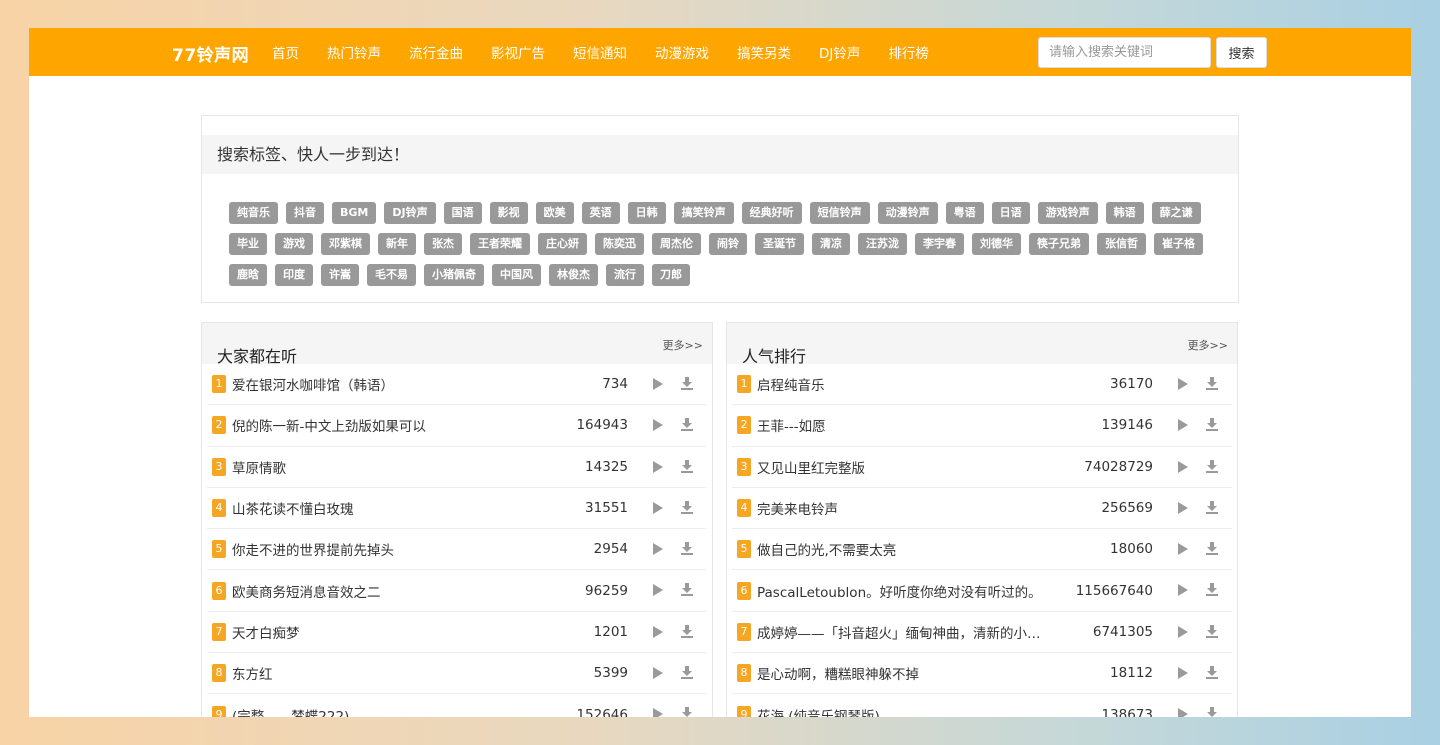  What do you see at coordinates (392, 632) in the screenshot?
I see `ringtone-name: 天才白痴梦` at bounding box center [392, 632].